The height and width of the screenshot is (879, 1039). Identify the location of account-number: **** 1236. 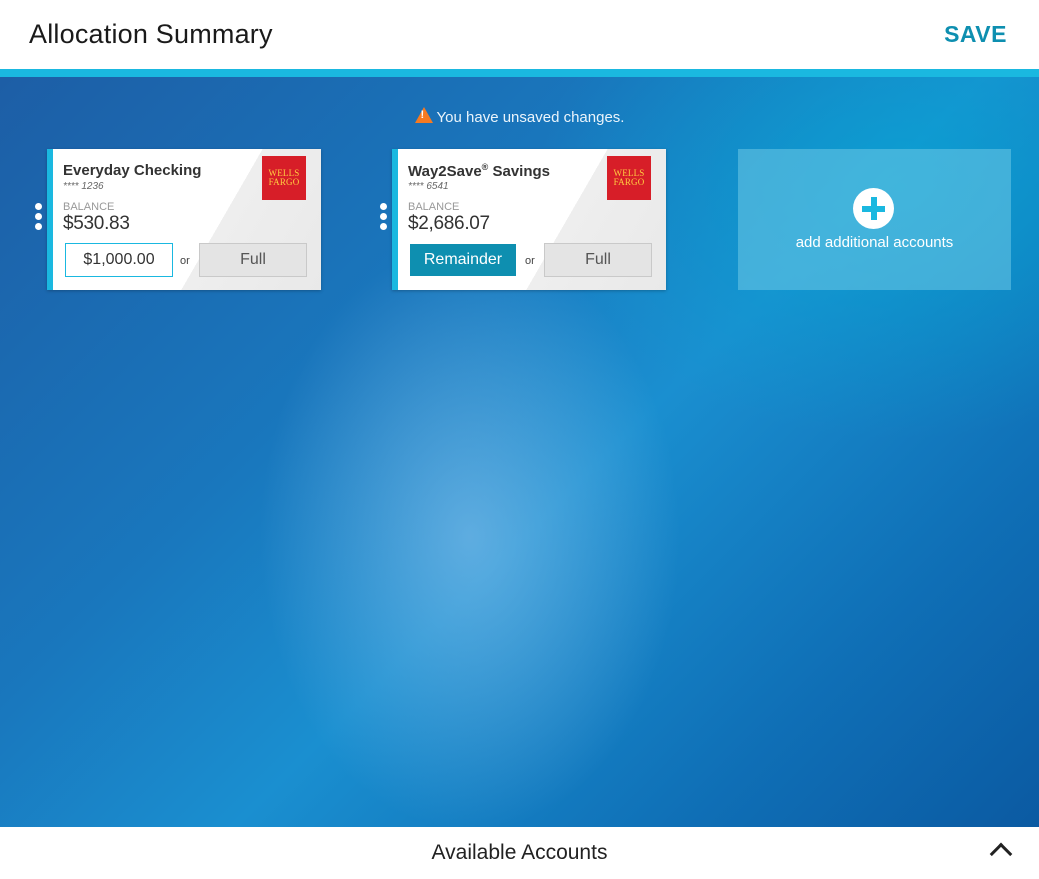
(83, 186).